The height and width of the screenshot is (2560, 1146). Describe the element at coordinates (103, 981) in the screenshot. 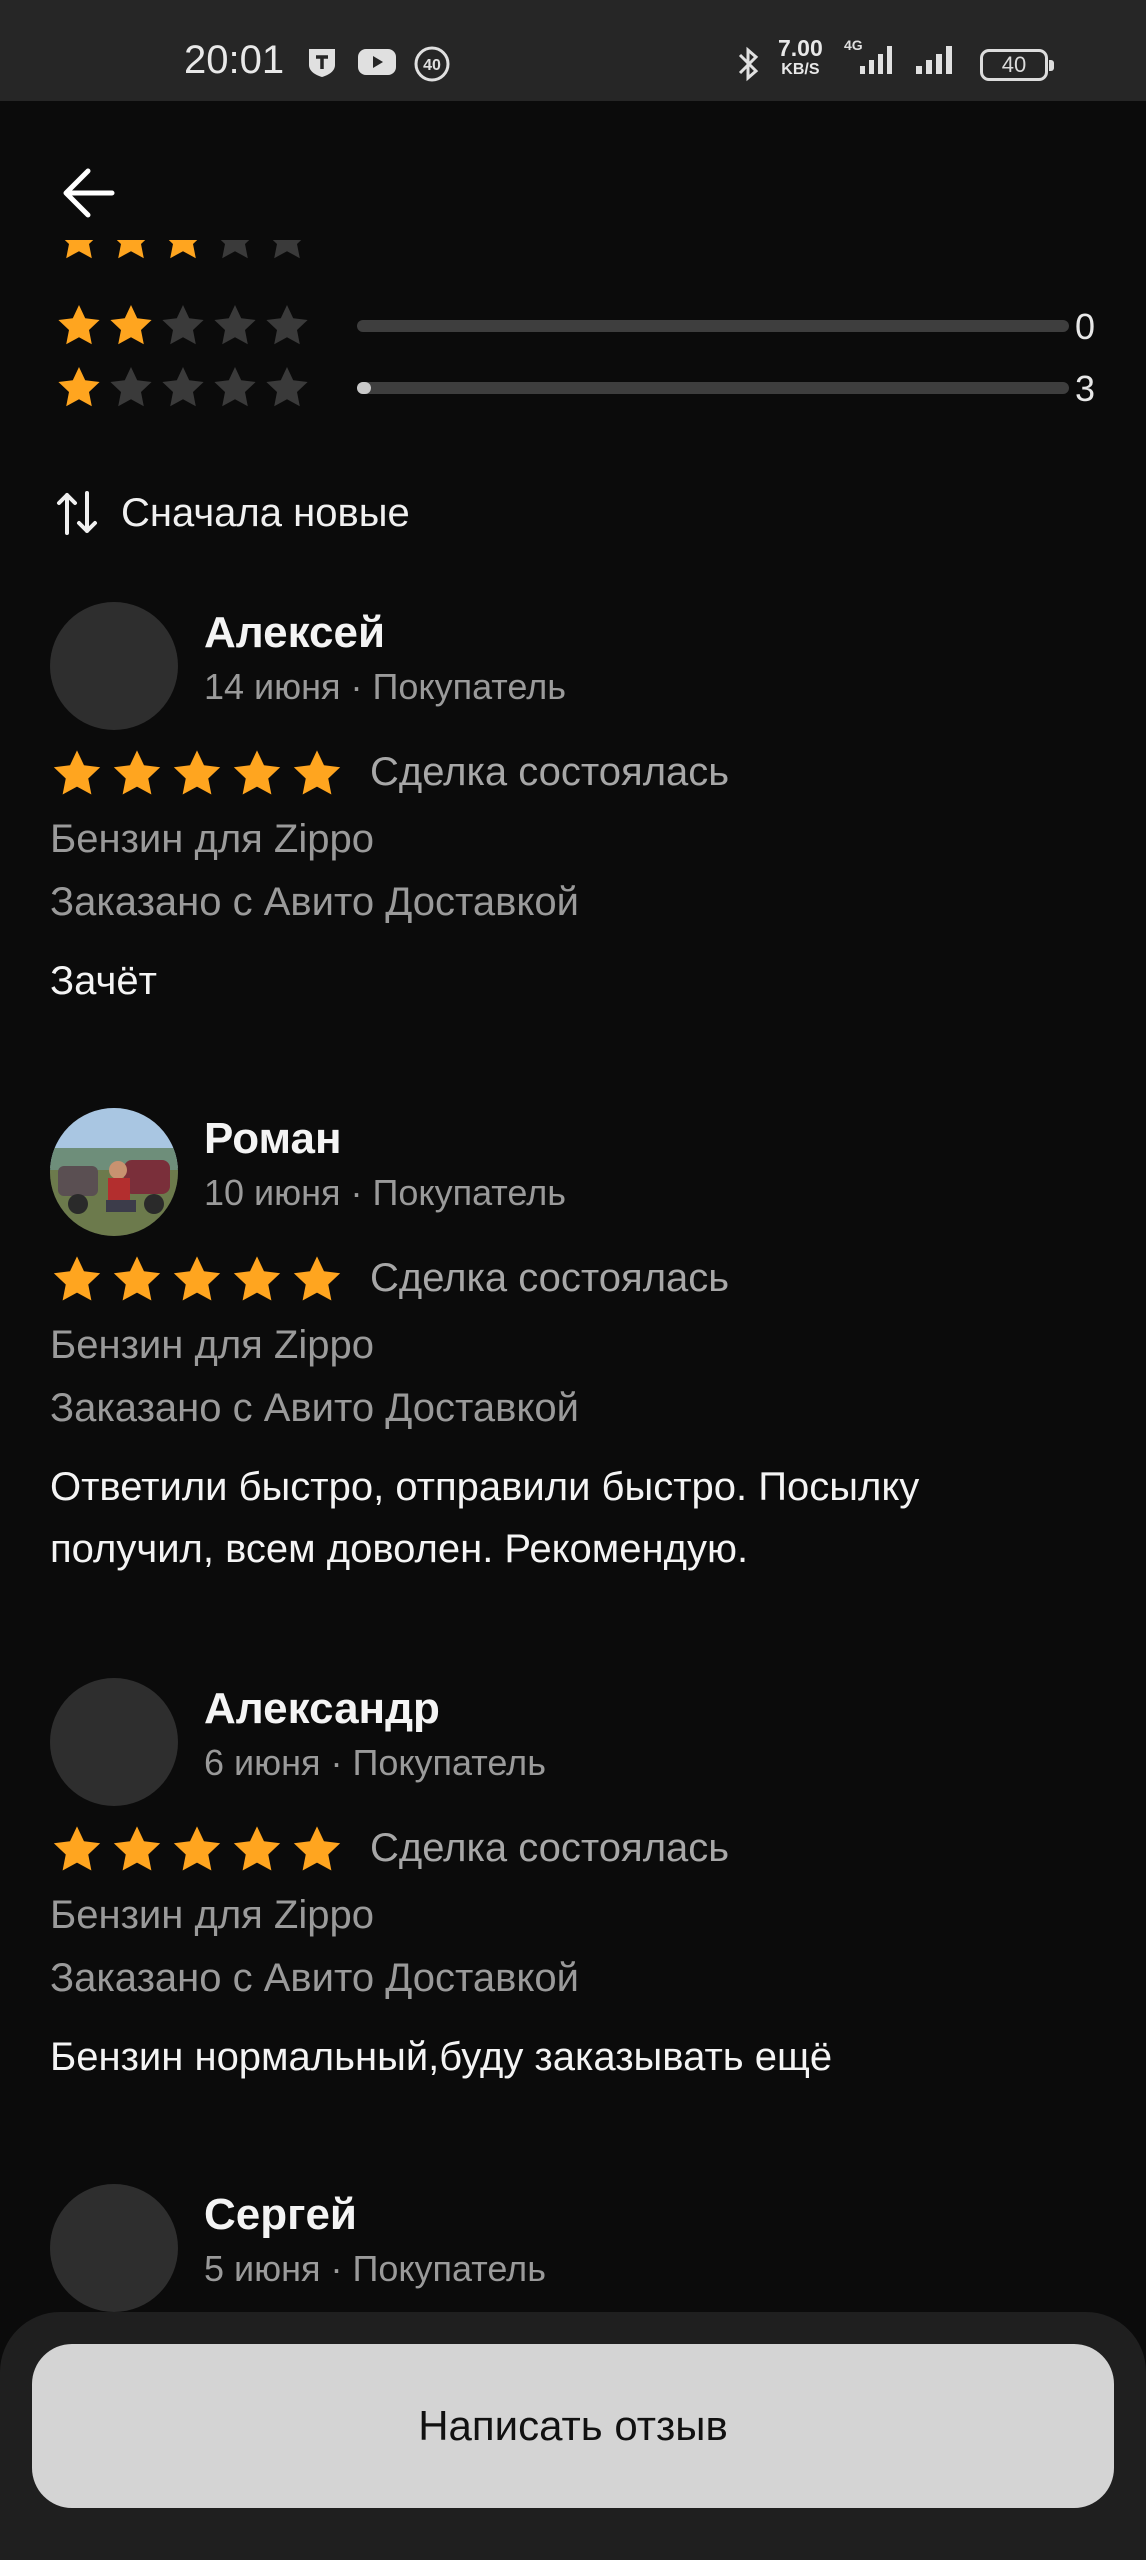

I see `review-text: Зачёт` at that location.